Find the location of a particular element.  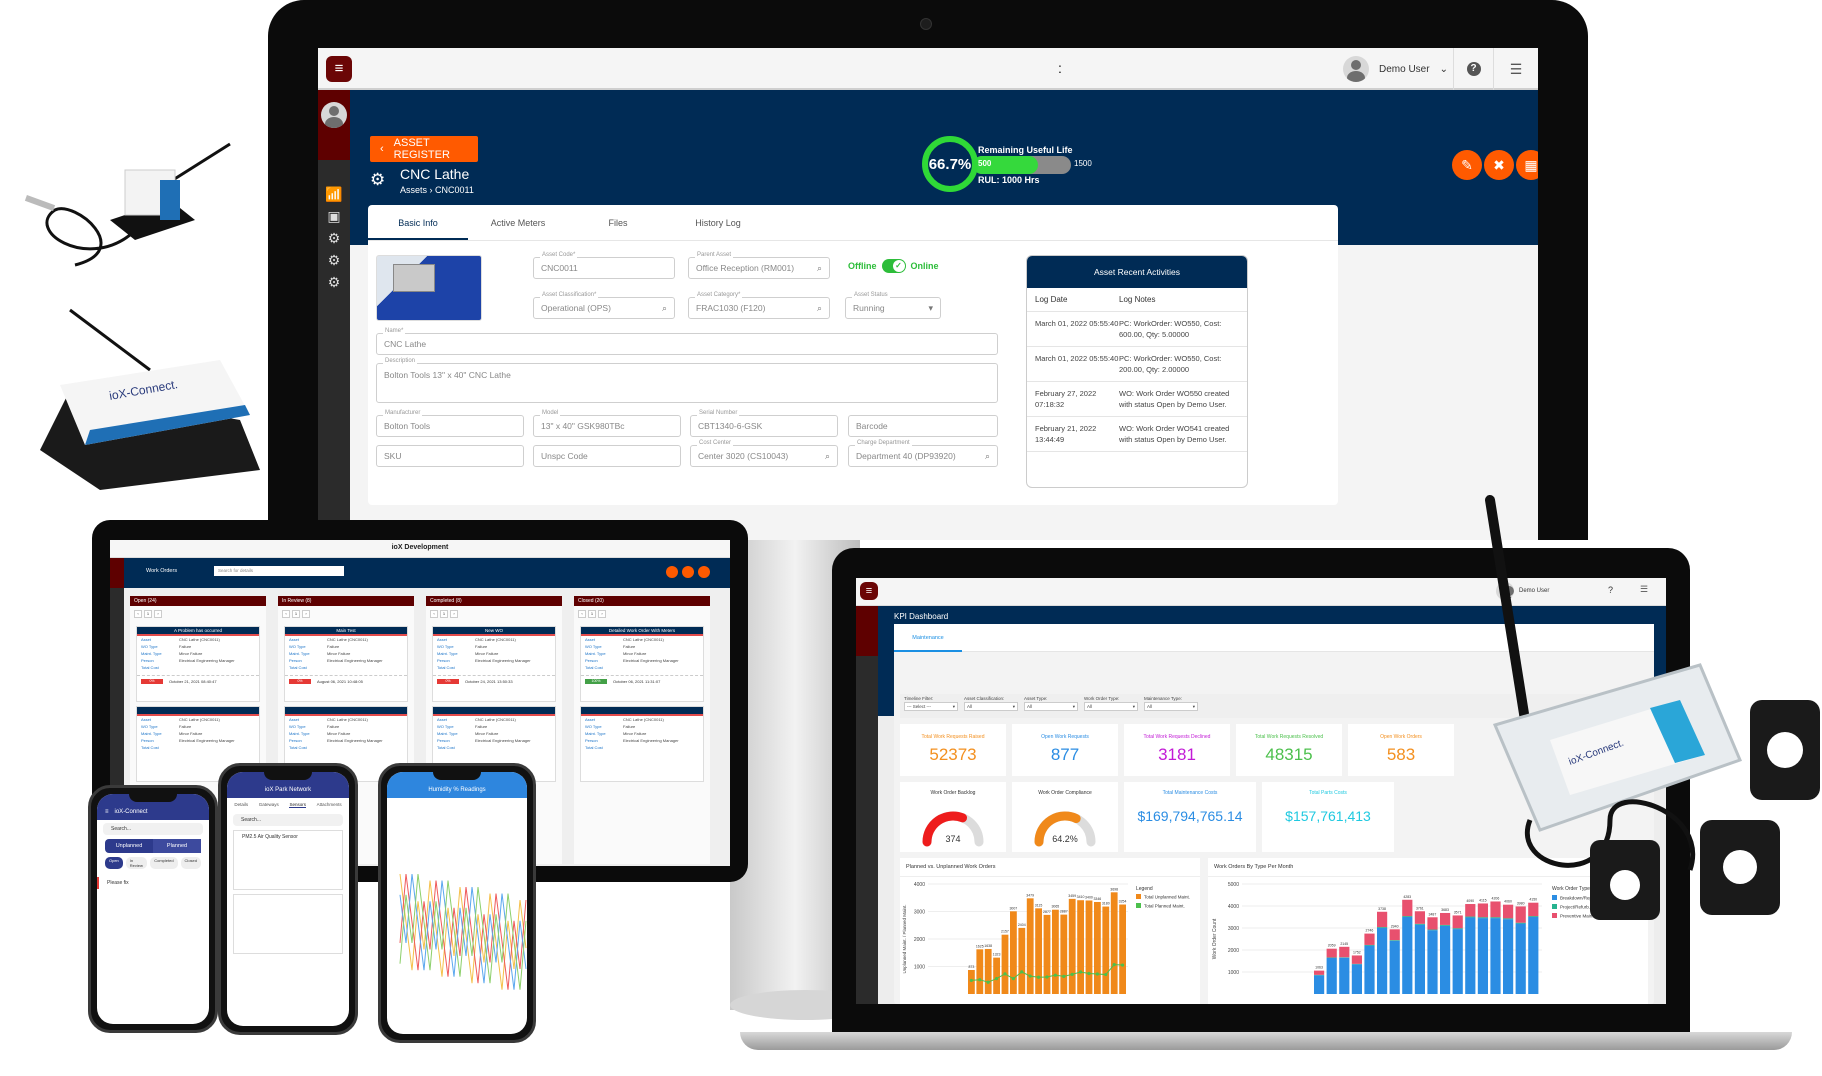

tablet-settings-button is located at coordinates (704, 572).